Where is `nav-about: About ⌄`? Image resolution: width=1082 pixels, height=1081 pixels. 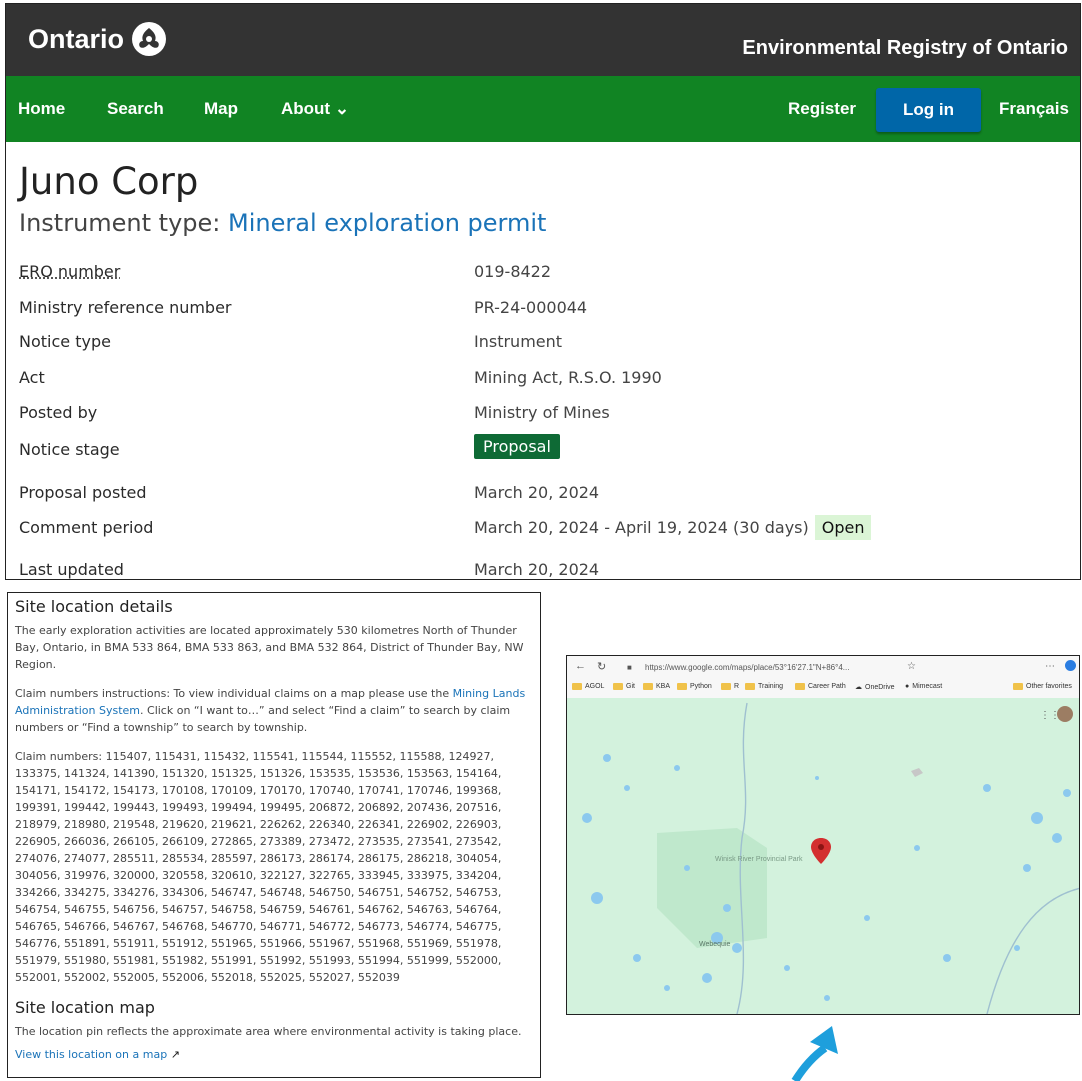 nav-about: About ⌄ is located at coordinates (315, 109).